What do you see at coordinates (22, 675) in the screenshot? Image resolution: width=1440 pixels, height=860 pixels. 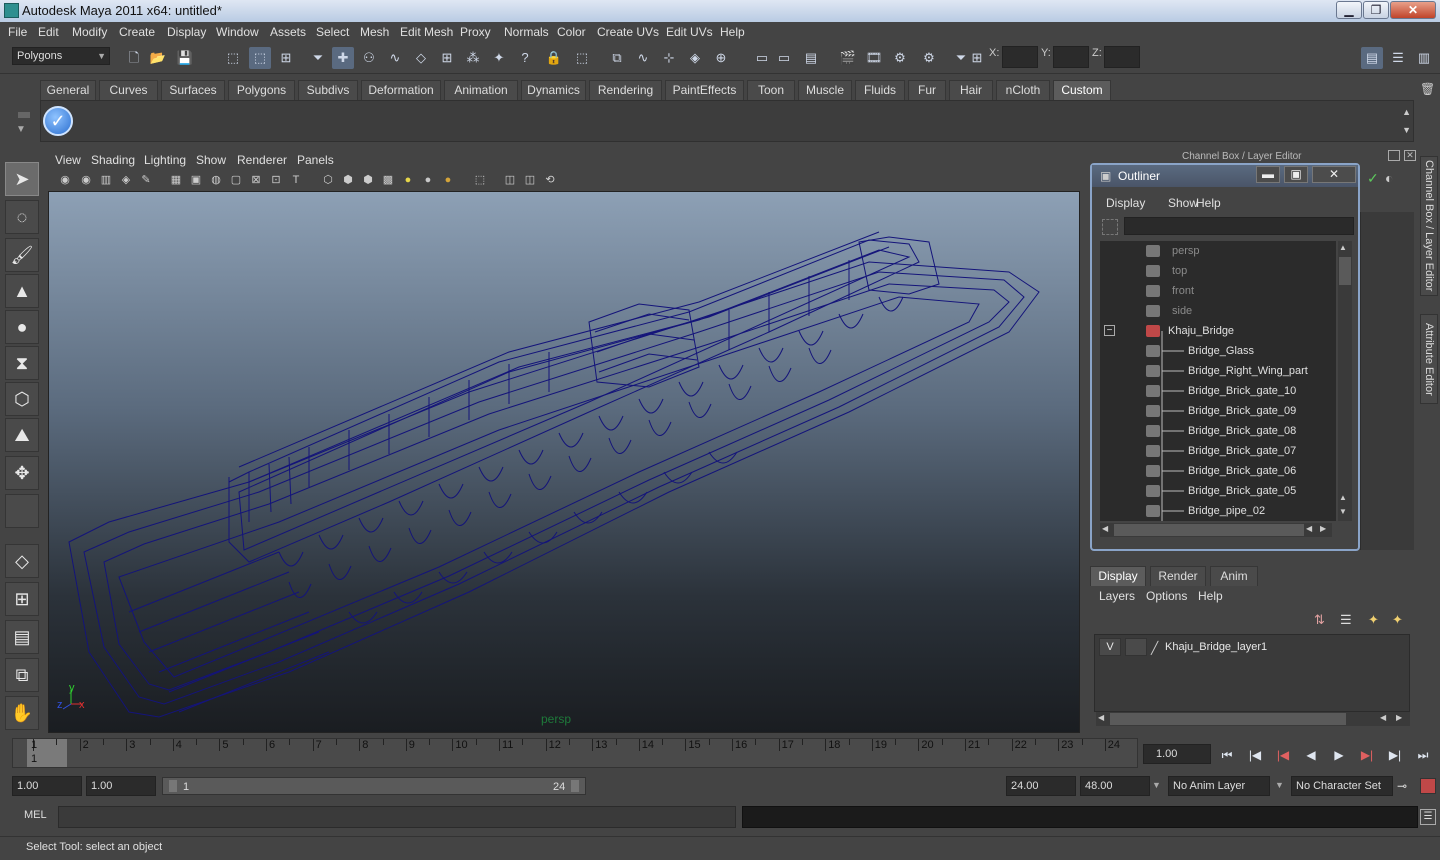 I see `graph-editor-layout-icon: ⧉` at bounding box center [22, 675].